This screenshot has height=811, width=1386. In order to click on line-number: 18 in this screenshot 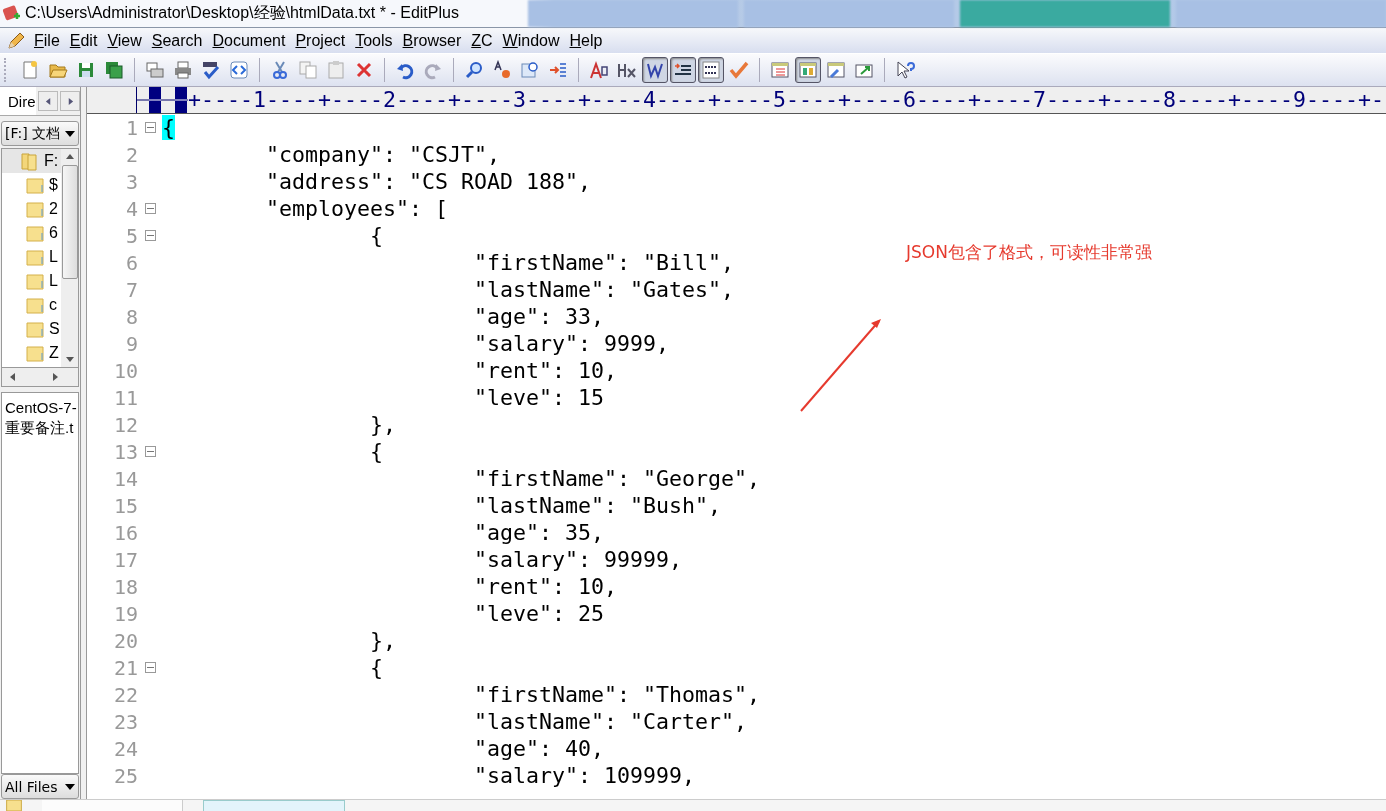, I will do `click(125, 586)`.